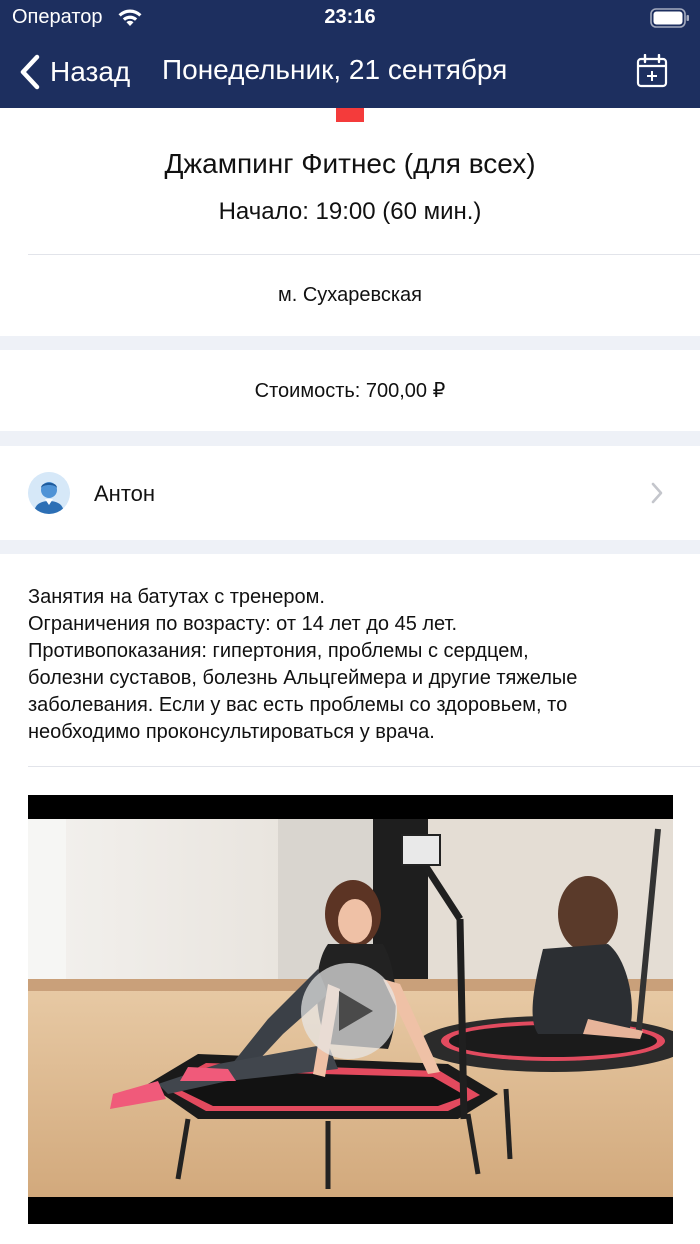 The height and width of the screenshot is (1244, 700). I want to click on chevron-left-icon, so click(30, 72).